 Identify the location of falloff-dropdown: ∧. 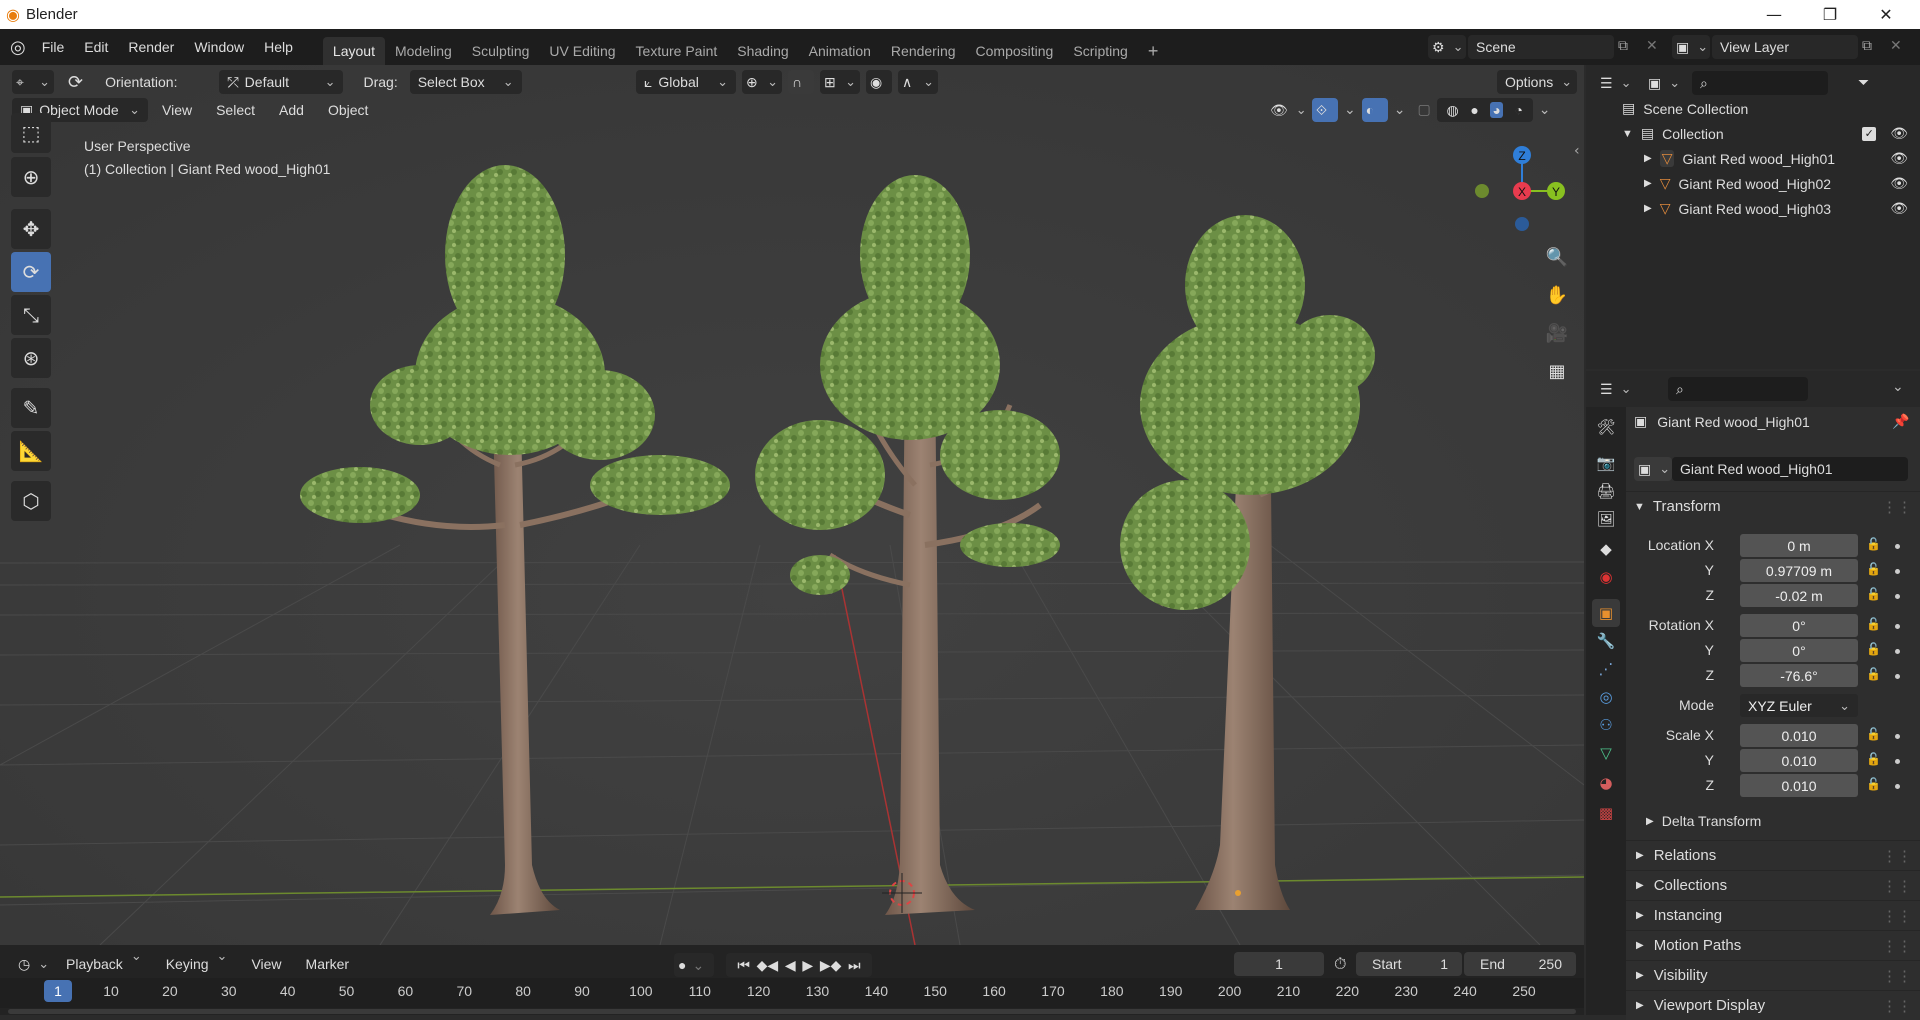
(918, 82).